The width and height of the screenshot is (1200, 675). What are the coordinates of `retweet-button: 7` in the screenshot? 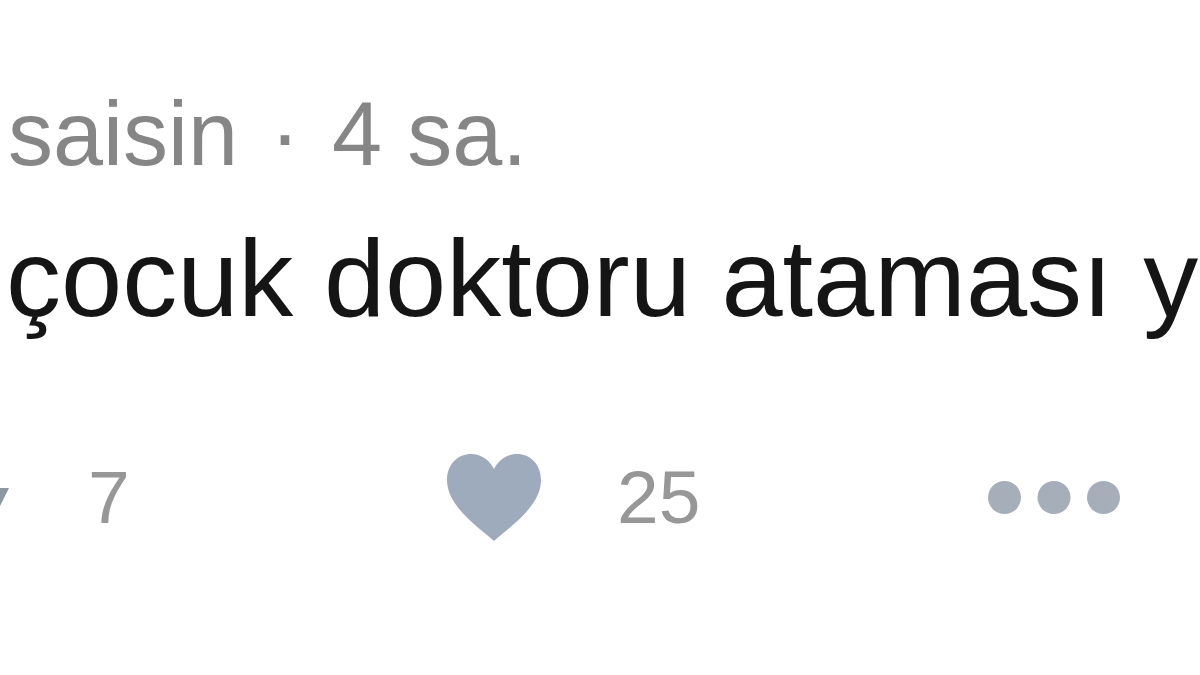 It's located at (65, 497).